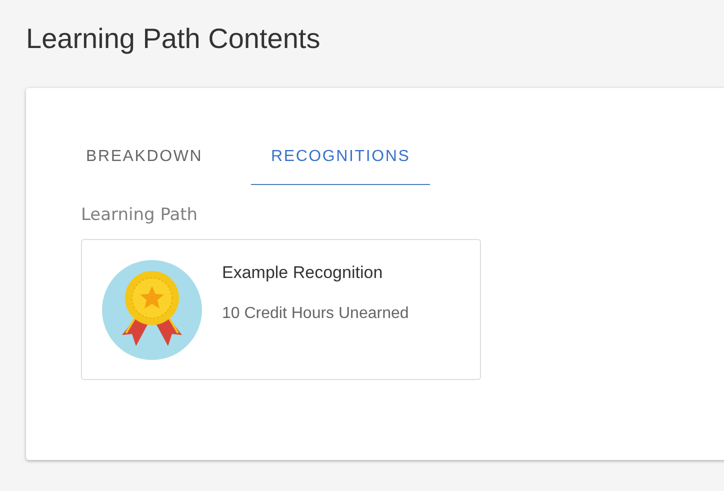  What do you see at coordinates (174, 39) in the screenshot?
I see `page-title: Learning Path Contents` at bounding box center [174, 39].